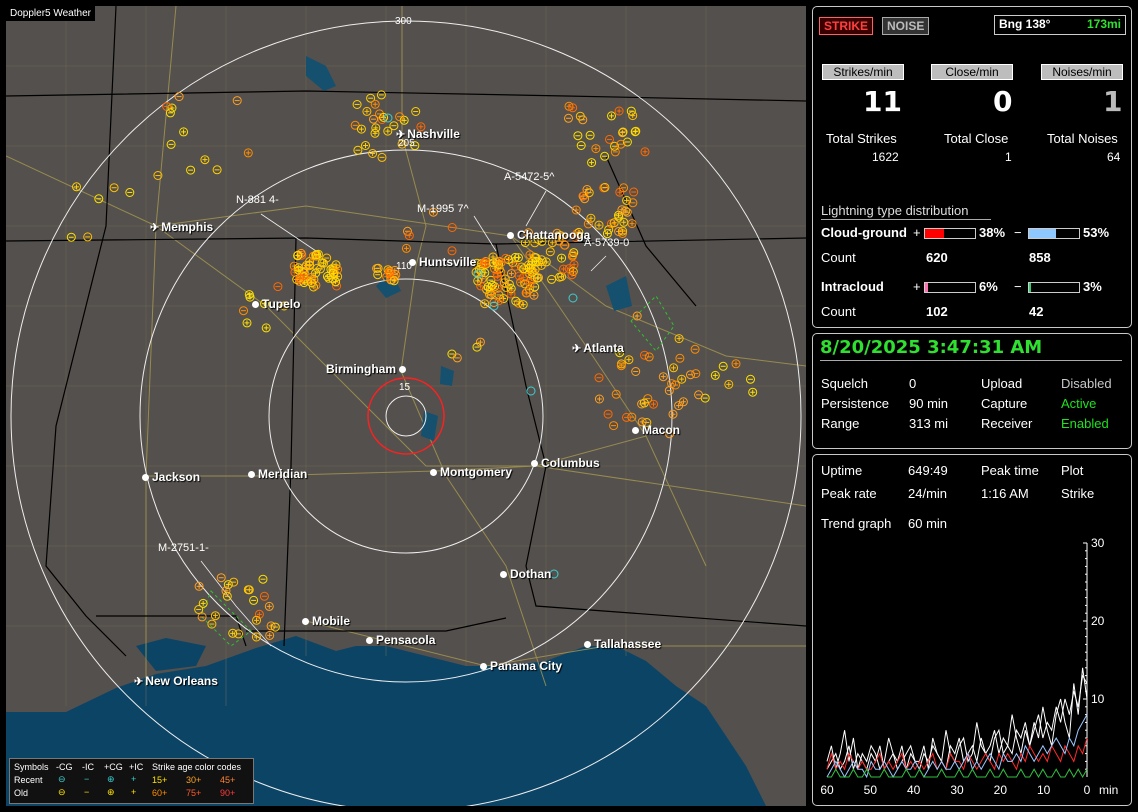 The image size is (1138, 812). What do you see at coordinates (1010, 470) in the screenshot?
I see `peak-time-label: Peak time` at bounding box center [1010, 470].